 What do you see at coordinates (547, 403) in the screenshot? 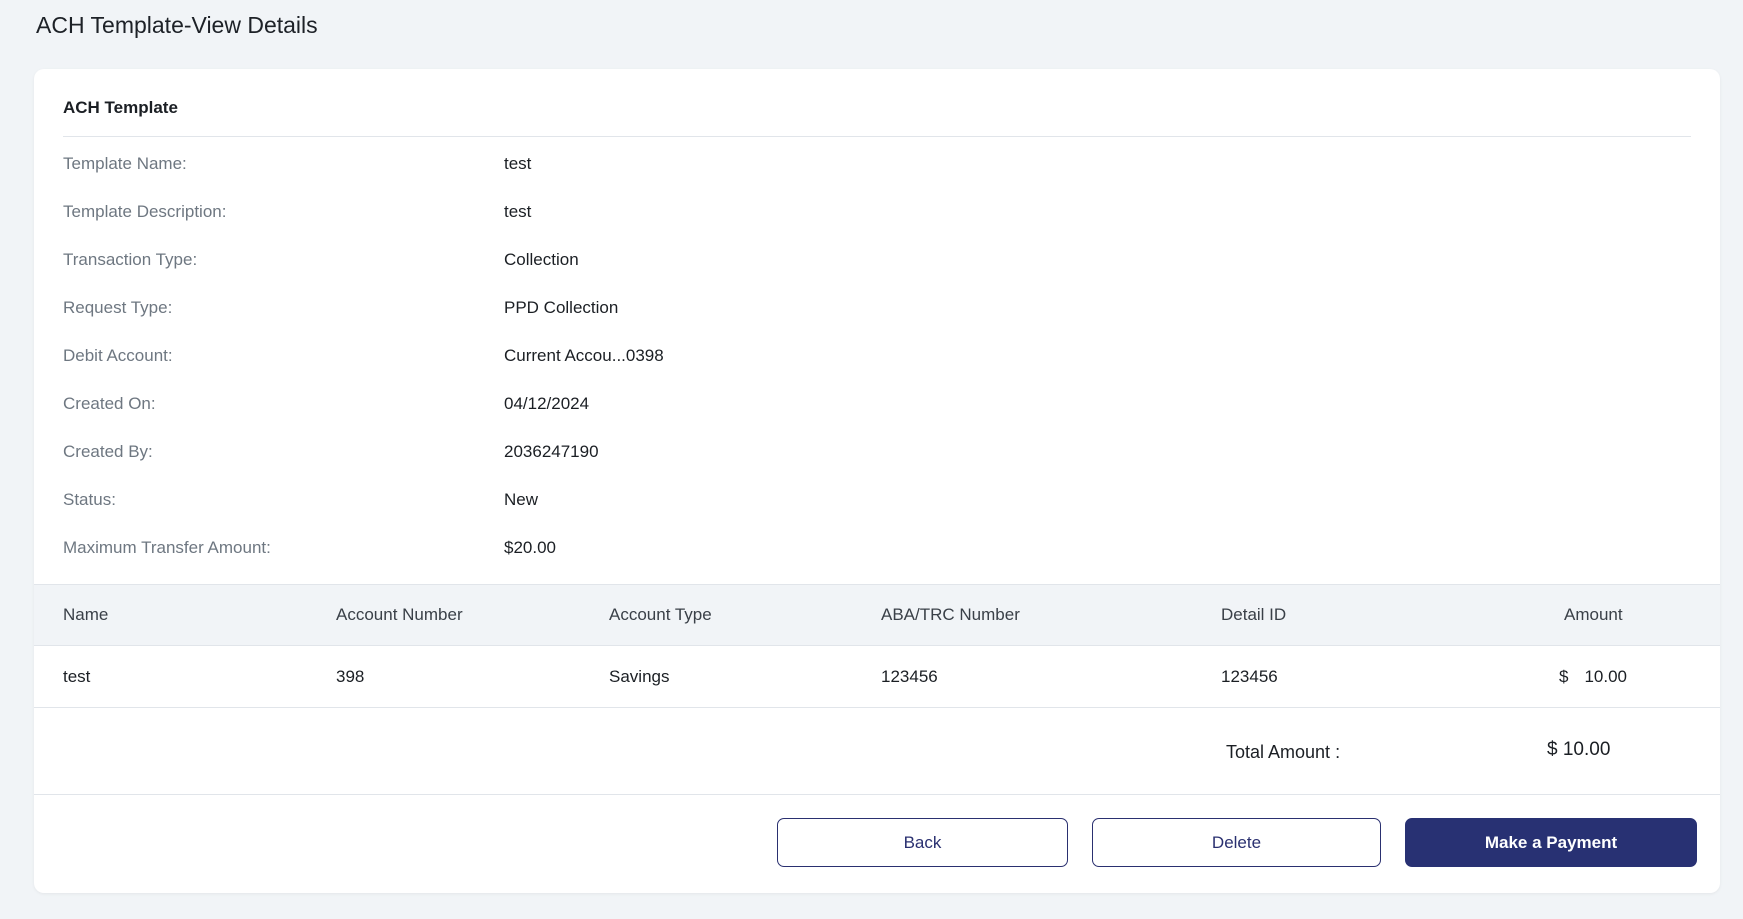
I see `detail-value: 04/12/2024` at bounding box center [547, 403].